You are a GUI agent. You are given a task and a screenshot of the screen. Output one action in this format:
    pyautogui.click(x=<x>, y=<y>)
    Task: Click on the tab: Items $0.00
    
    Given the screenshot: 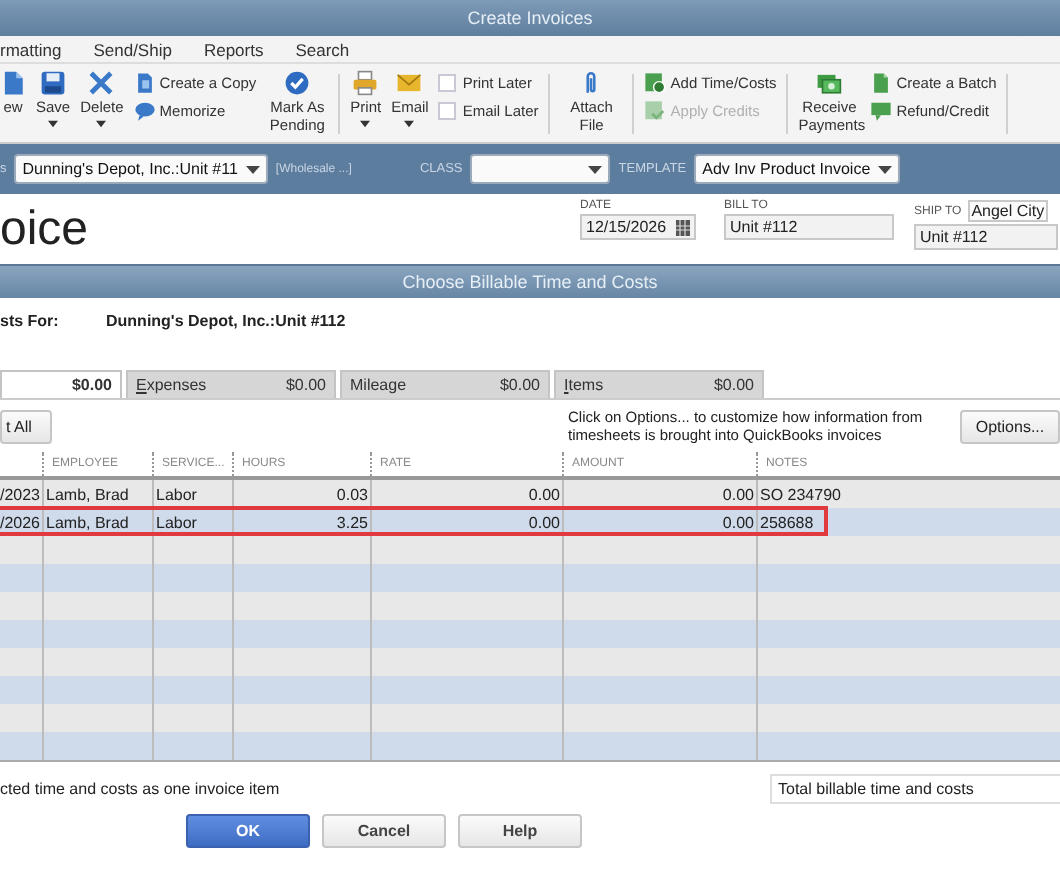 What is the action you would take?
    pyautogui.click(x=659, y=384)
    